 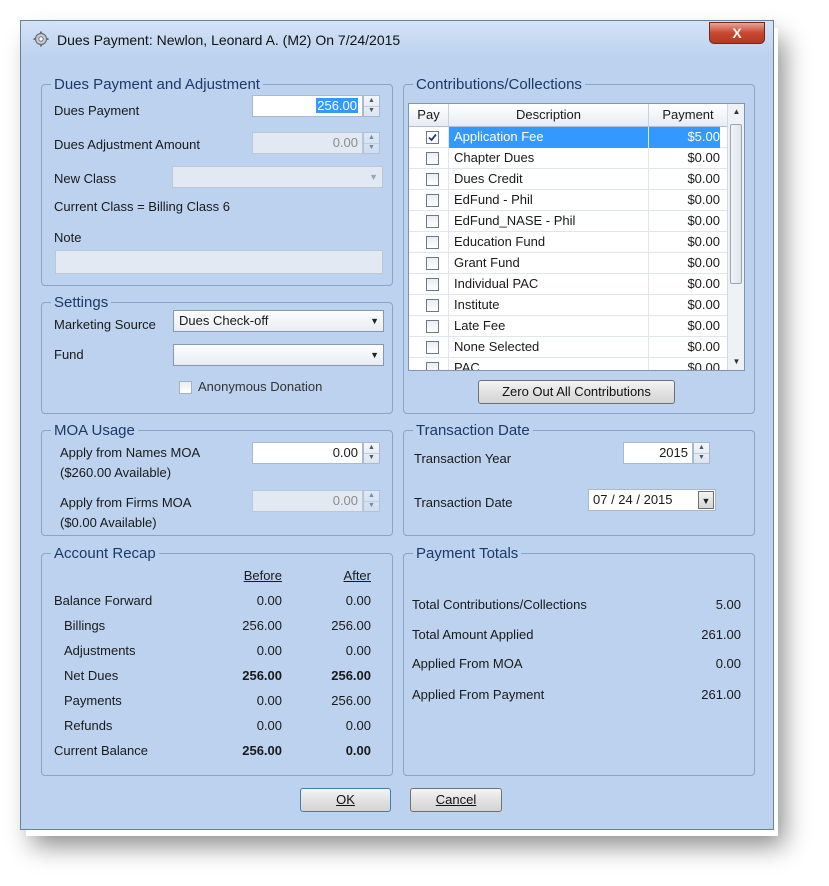 I want to click on dues-payment-spinner: ▲ ▼, so click(x=371, y=106).